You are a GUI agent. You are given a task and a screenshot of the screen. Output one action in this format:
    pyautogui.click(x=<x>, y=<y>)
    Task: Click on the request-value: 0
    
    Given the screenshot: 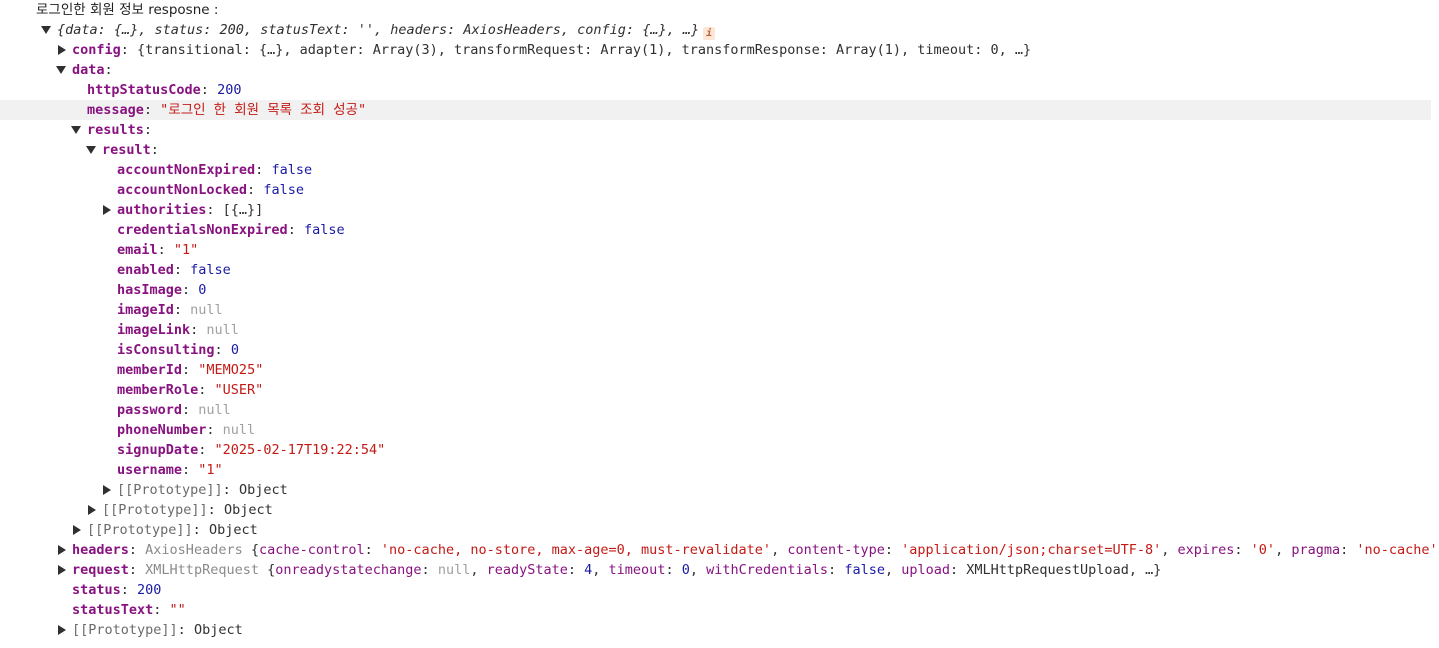 What is the action you would take?
    pyautogui.click(x=685, y=570)
    